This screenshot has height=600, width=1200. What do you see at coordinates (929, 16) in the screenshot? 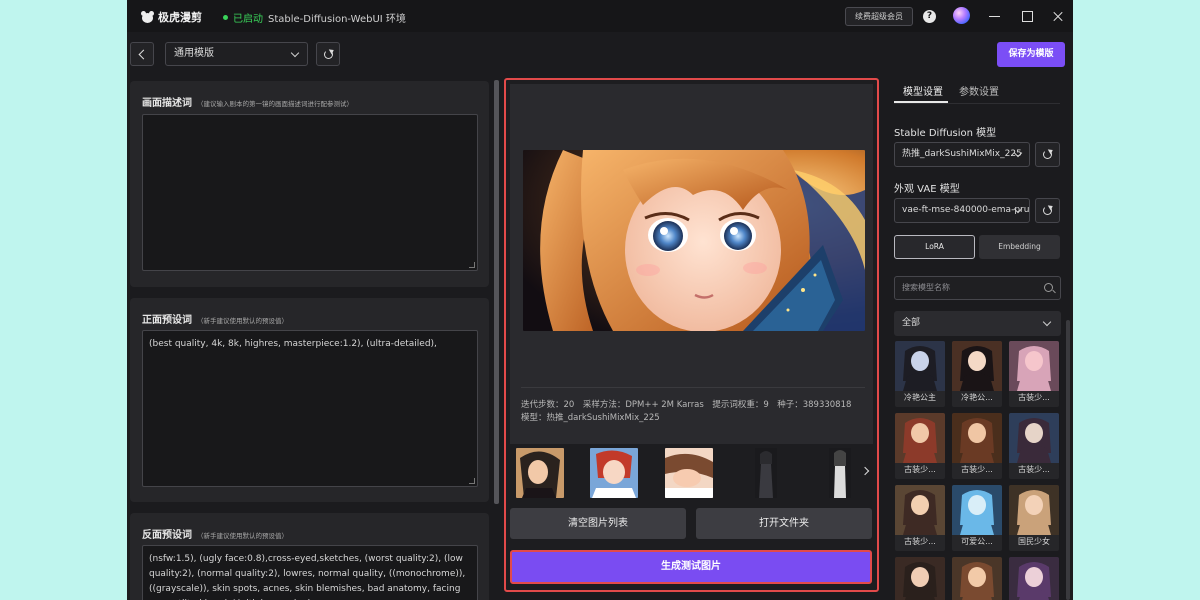
I see `help-icon: ?` at bounding box center [929, 16].